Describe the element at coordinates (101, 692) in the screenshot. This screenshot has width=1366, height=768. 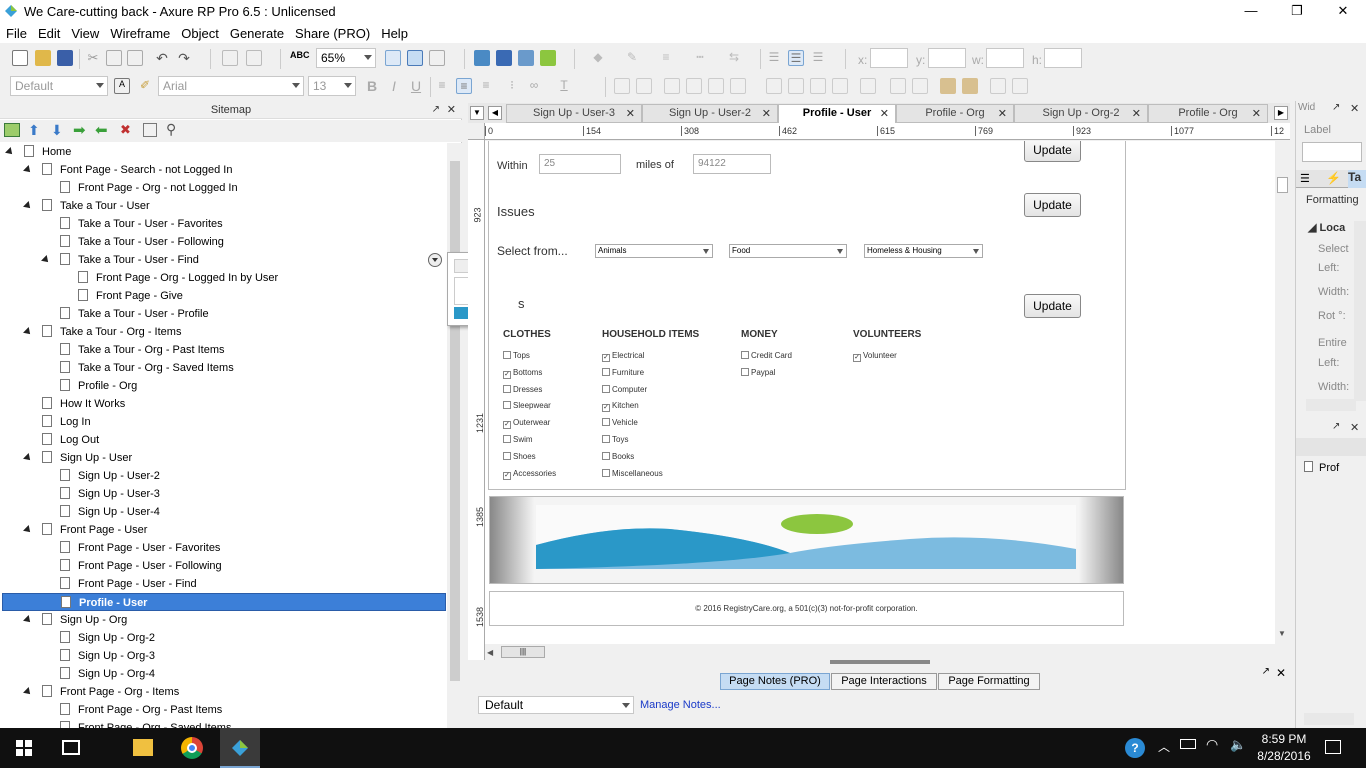
I see `sitemap-item: Front Page - Org - Items` at that location.